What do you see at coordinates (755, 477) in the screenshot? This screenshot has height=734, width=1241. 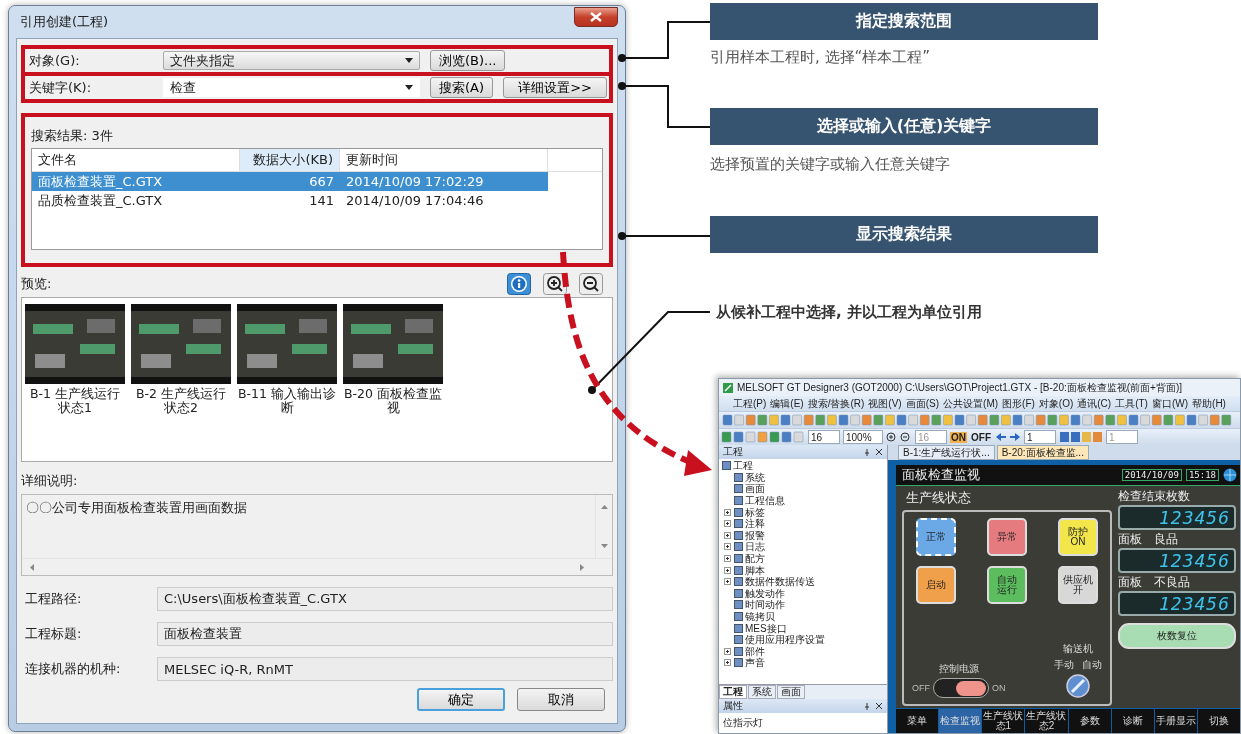 I see `tree-item: 系统` at bounding box center [755, 477].